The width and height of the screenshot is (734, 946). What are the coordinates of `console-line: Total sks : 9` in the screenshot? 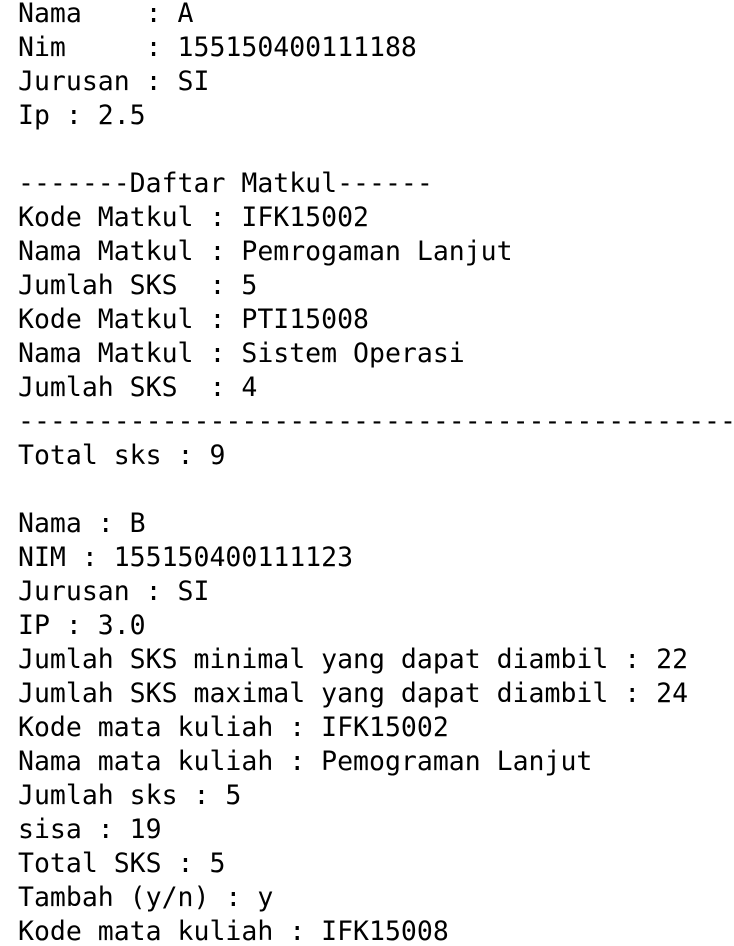 It's located at (122, 455).